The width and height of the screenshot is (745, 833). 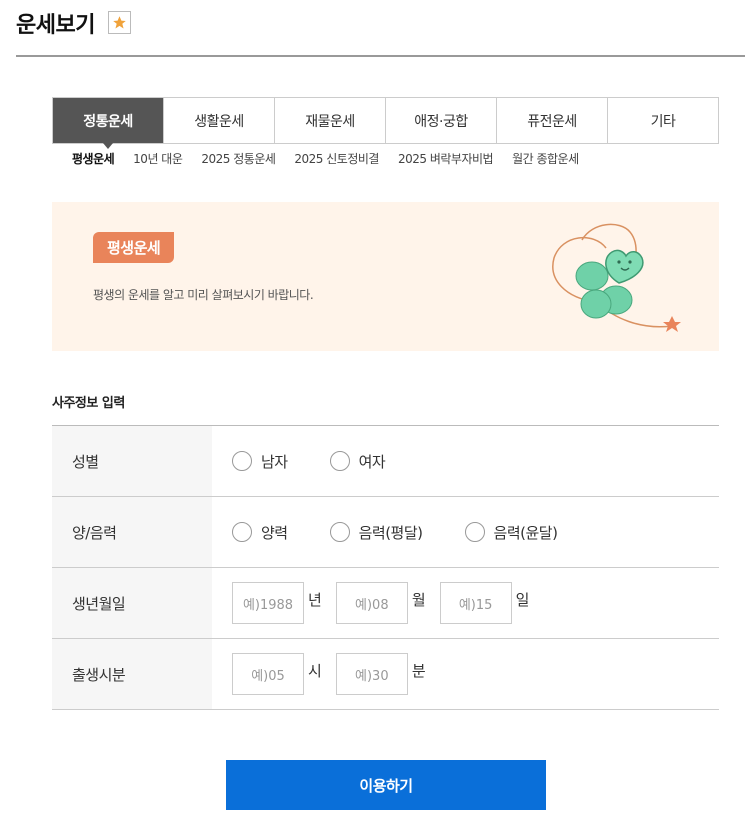 What do you see at coordinates (108, 123) in the screenshot?
I see `tab-traditional: 정통운세` at bounding box center [108, 123].